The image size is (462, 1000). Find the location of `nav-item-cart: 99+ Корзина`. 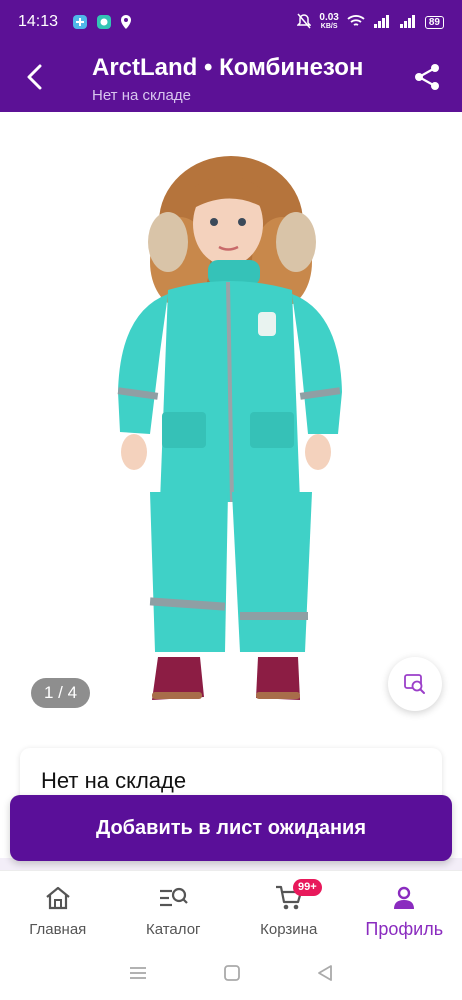

nav-item-cart: 99+ Корзина is located at coordinates (289, 910).